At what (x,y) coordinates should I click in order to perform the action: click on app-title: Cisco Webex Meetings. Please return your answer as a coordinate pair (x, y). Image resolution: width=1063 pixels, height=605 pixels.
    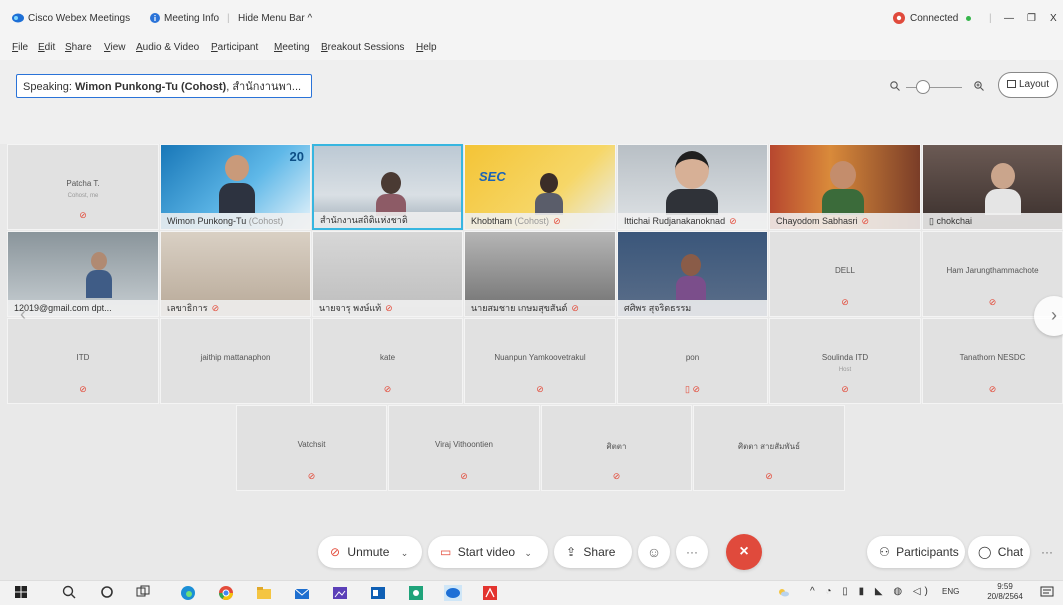
    Looking at the image, I should click on (79, 18).